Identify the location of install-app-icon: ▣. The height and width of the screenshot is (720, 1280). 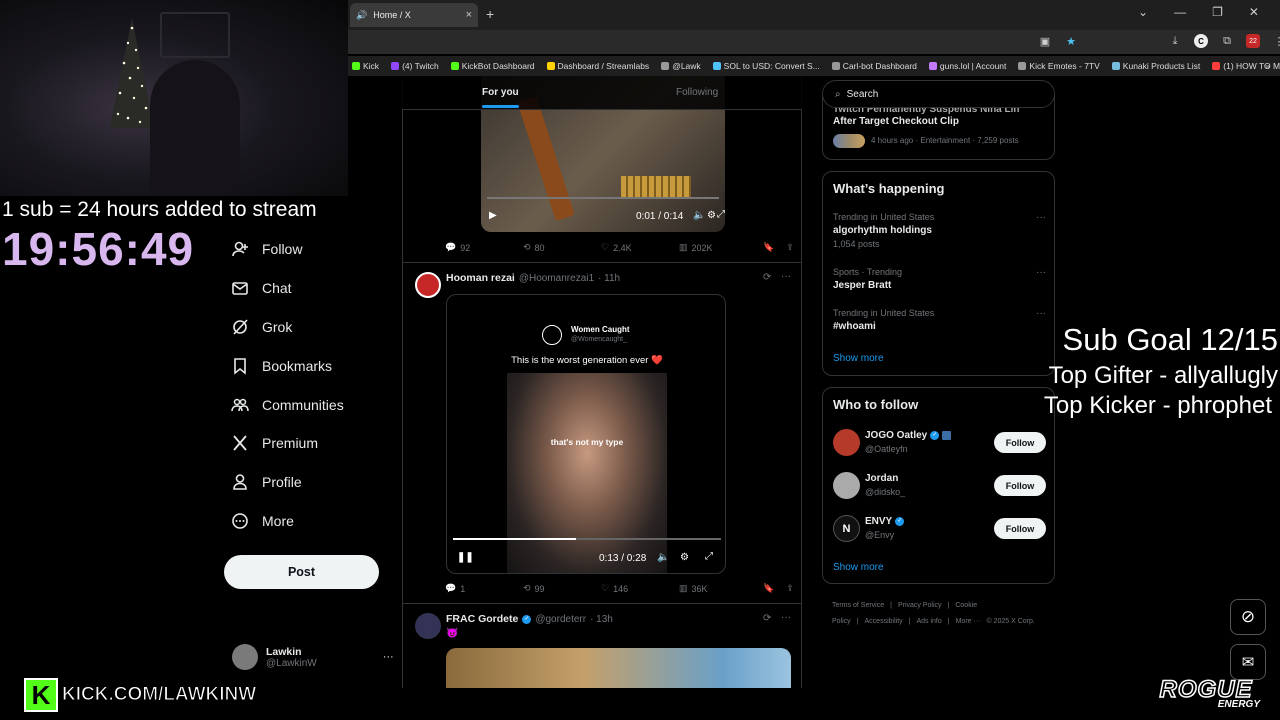
(1045, 41).